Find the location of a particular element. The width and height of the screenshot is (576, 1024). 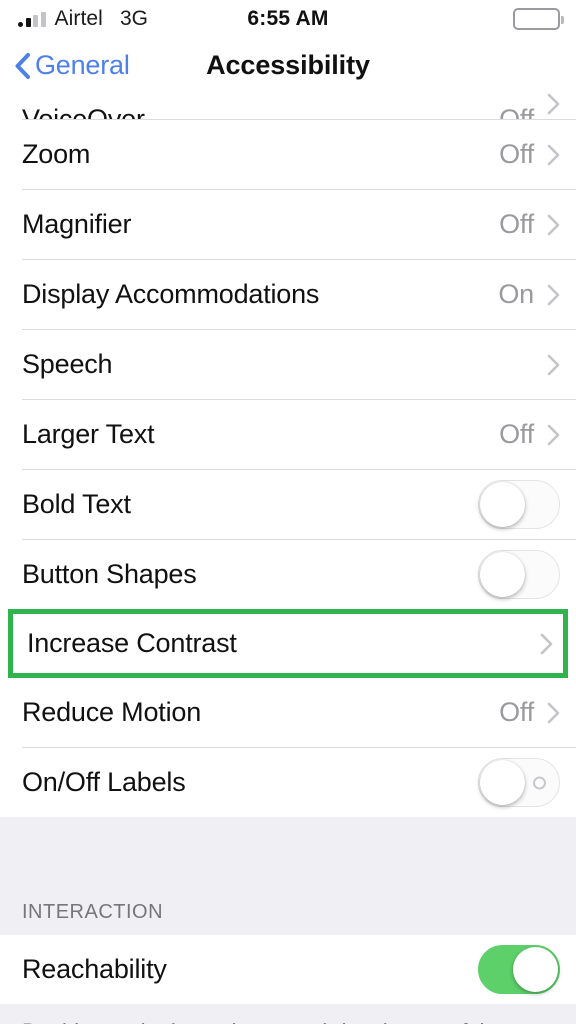

battery-icon is located at coordinates (538, 19).